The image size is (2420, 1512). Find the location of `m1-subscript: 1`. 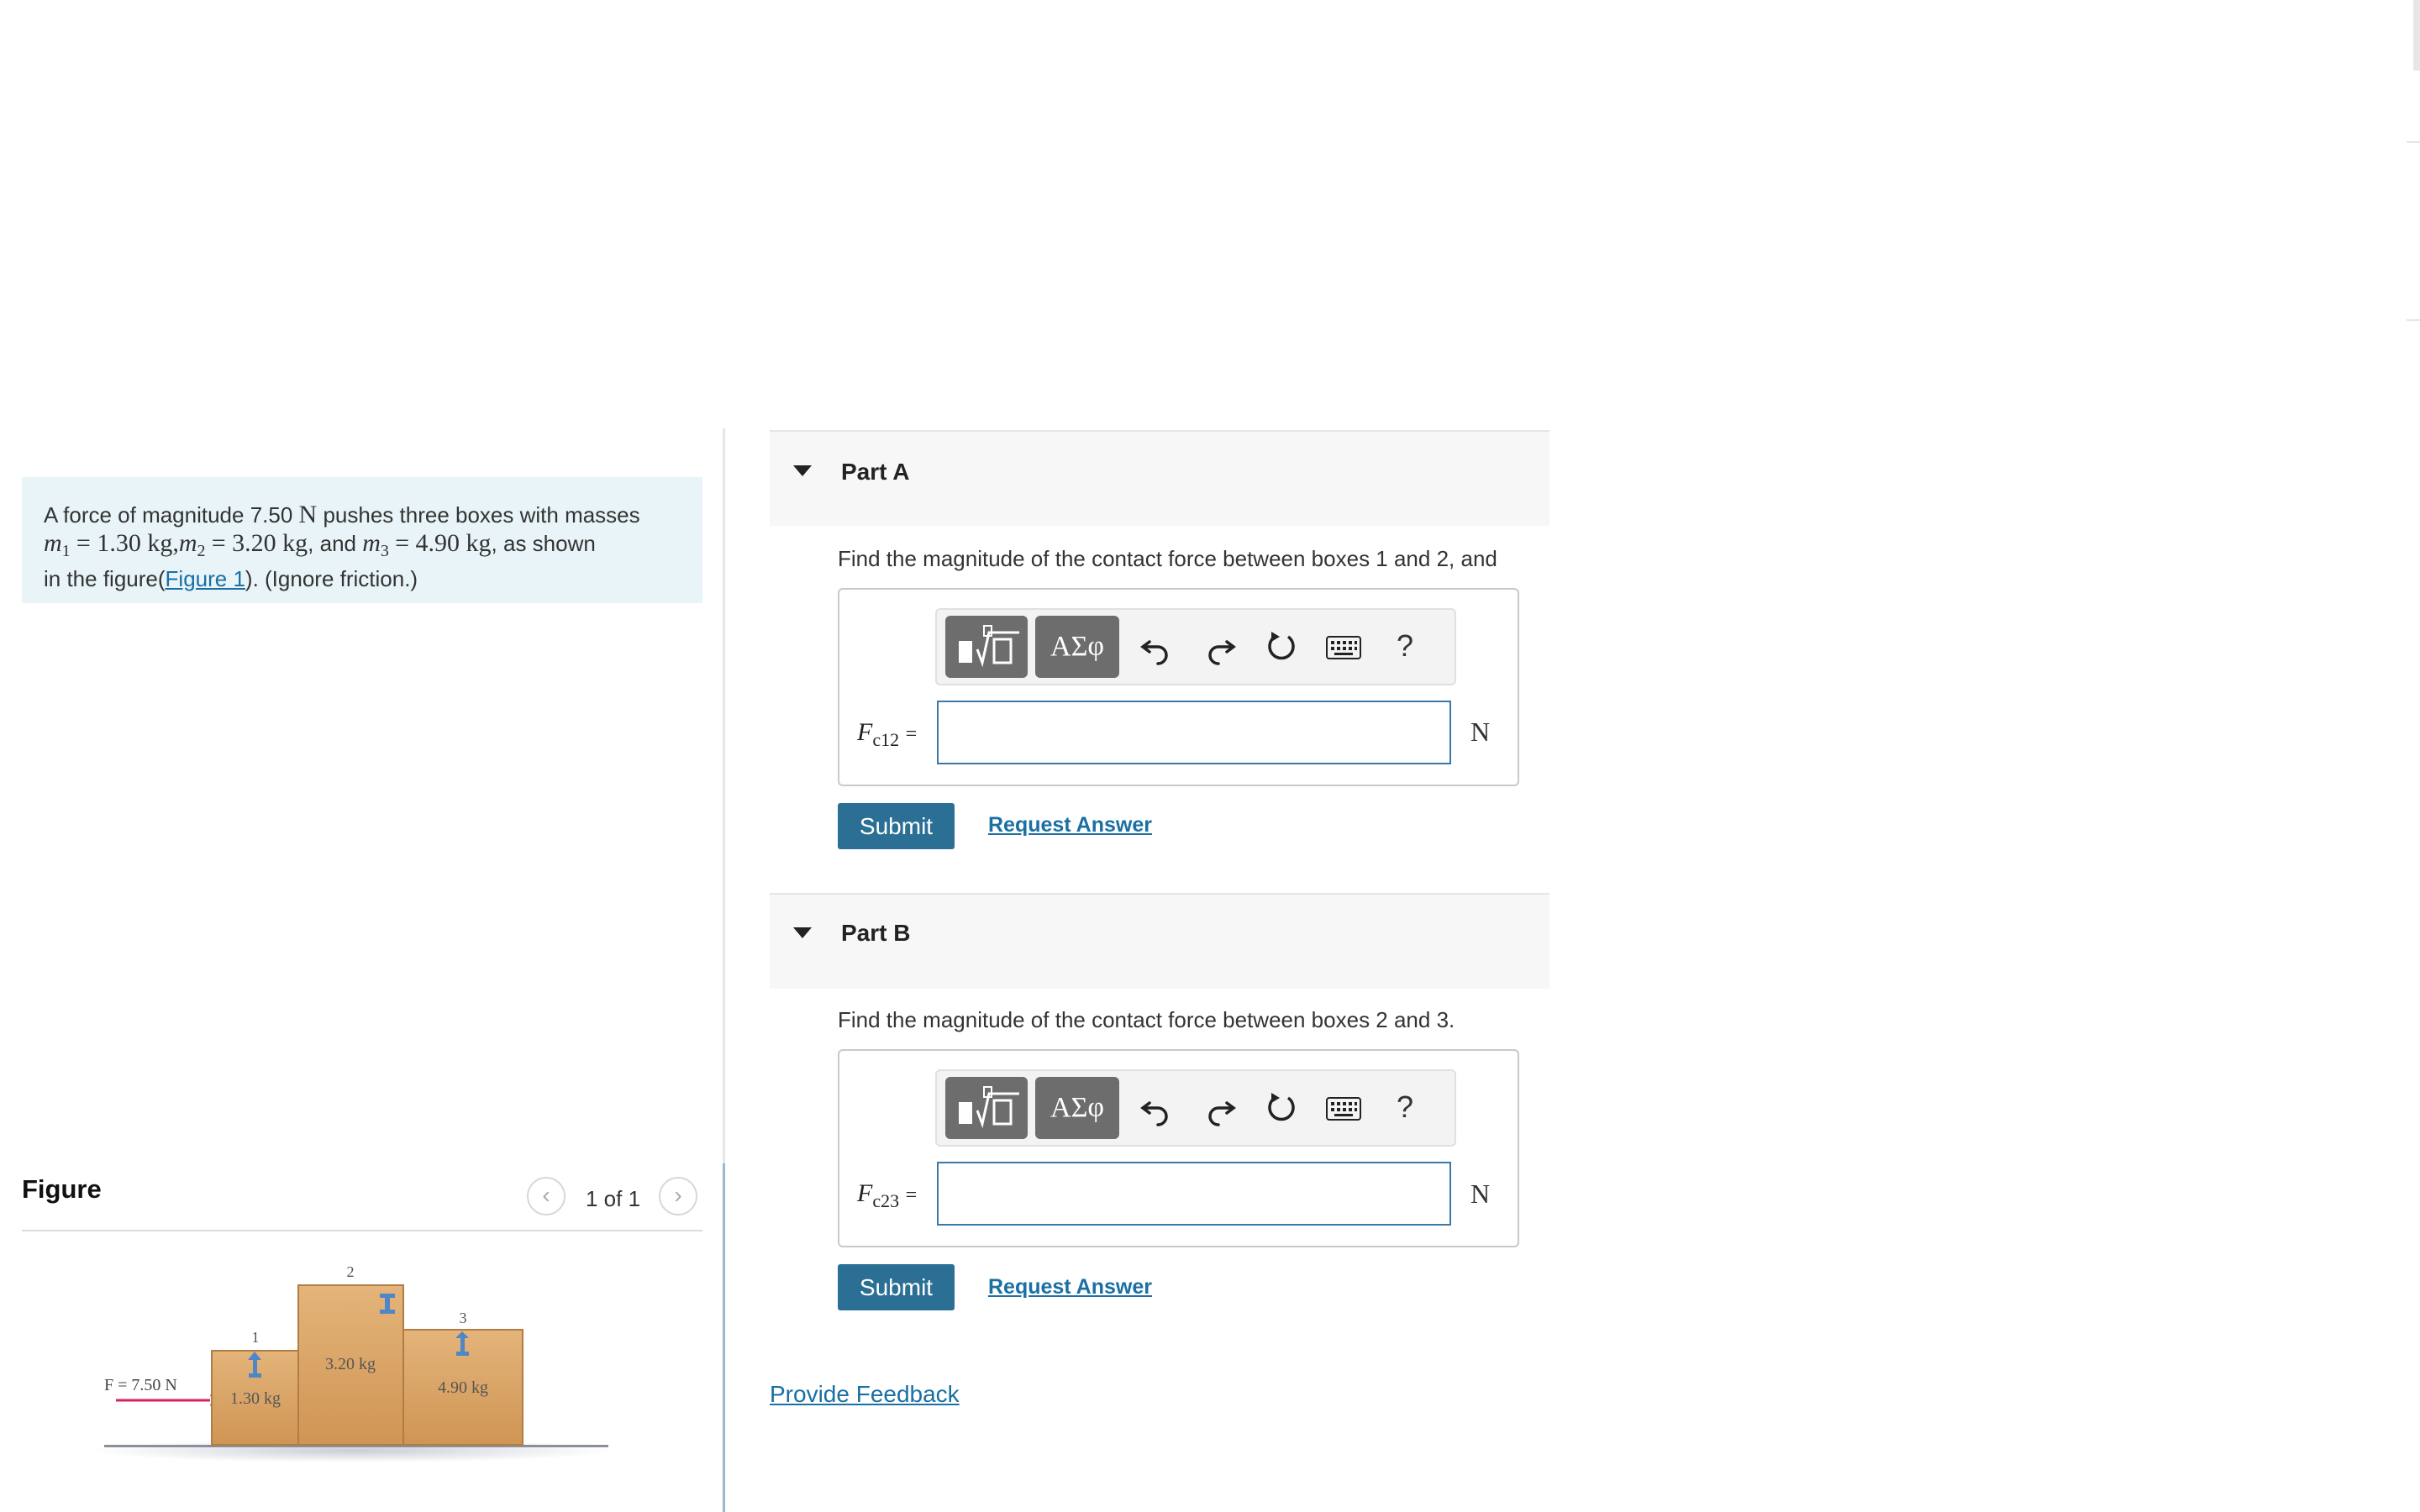

m1-subscript: 1 is located at coordinates (66, 551).